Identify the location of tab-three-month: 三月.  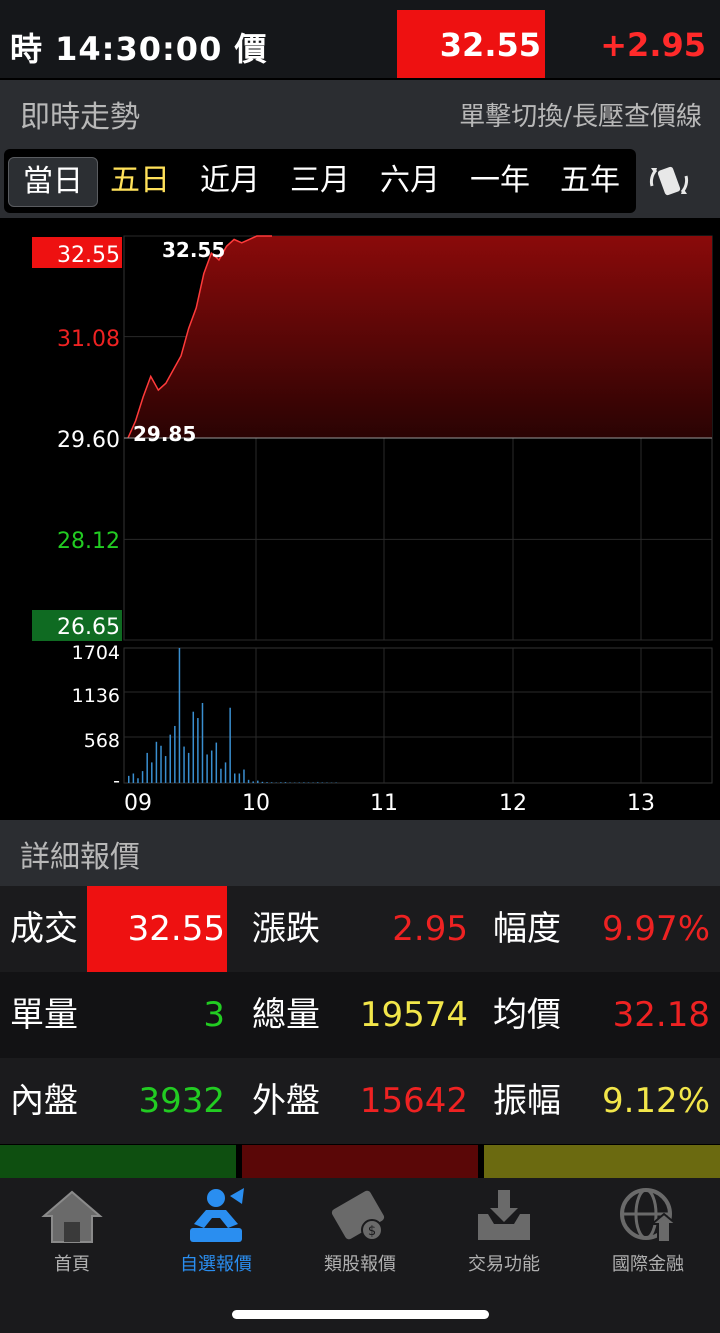
(320, 181).